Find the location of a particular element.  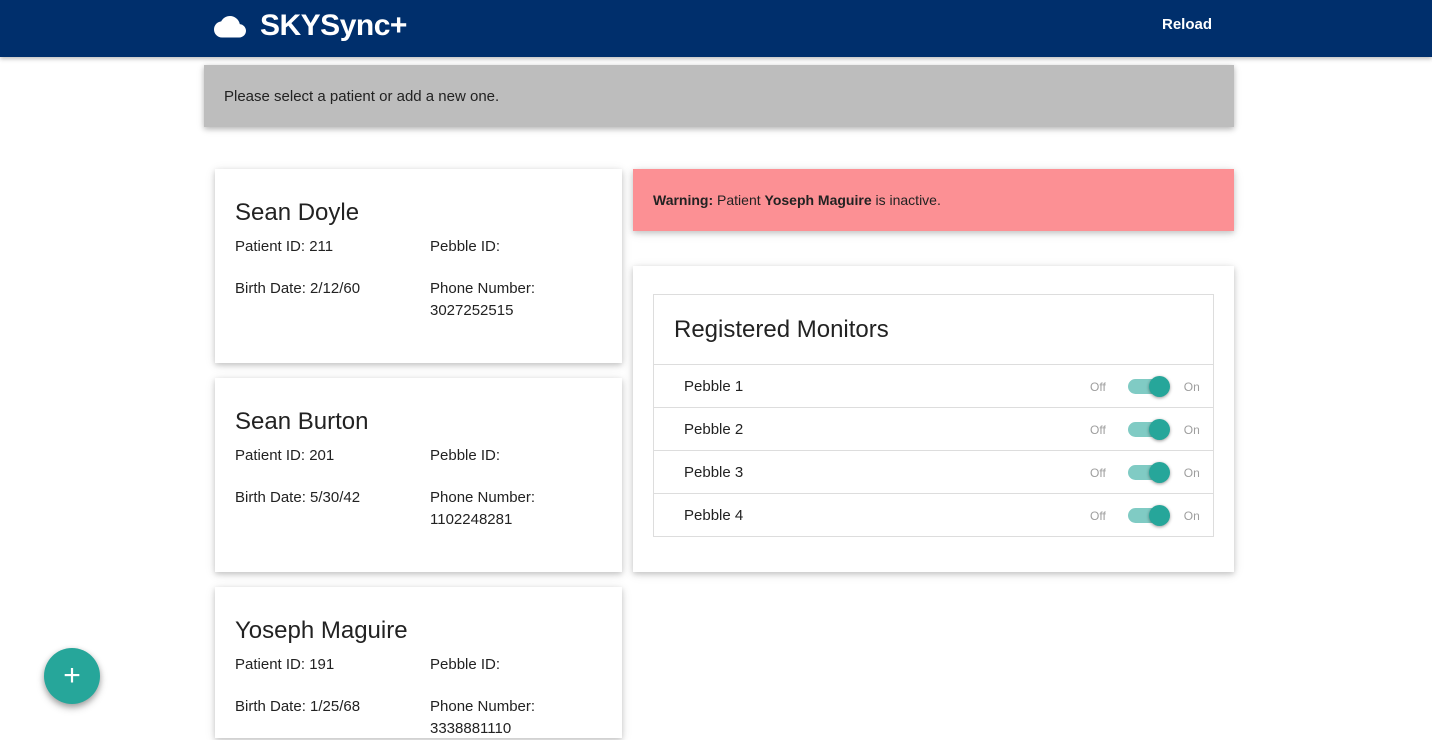

monitors-title: Registered Monitors is located at coordinates (933, 330).